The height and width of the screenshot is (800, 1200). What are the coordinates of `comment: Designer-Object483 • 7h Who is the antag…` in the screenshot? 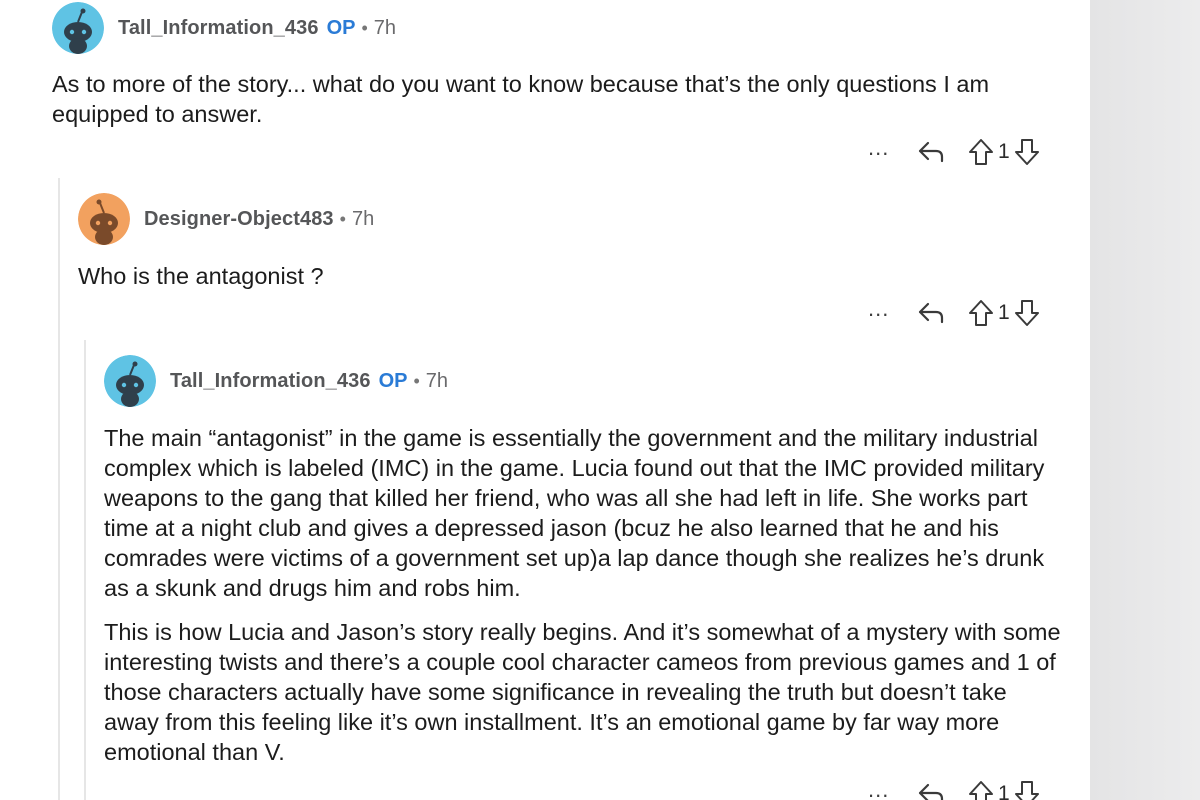 It's located at (573, 242).